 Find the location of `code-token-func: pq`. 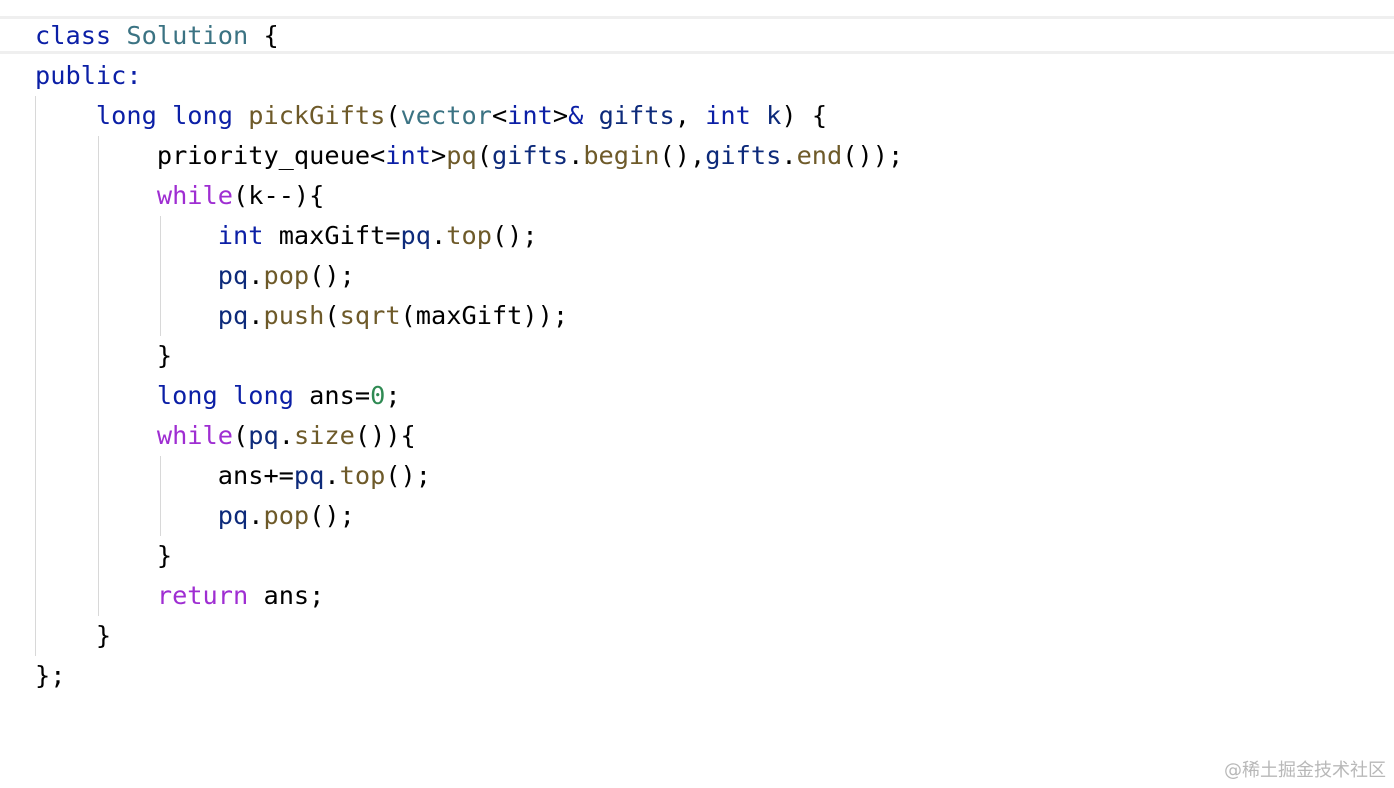

code-token-func: pq is located at coordinates (461, 155).